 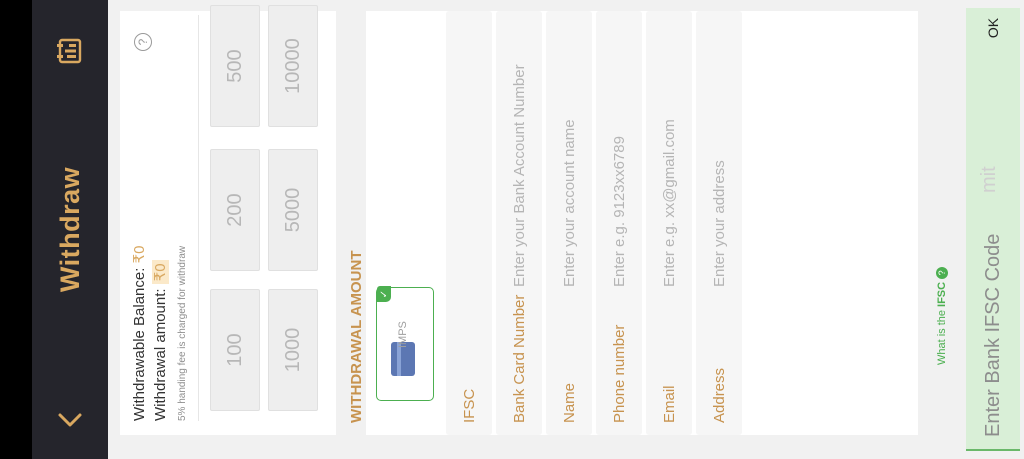 I want to click on question-icon: ?, so click(x=942, y=272).